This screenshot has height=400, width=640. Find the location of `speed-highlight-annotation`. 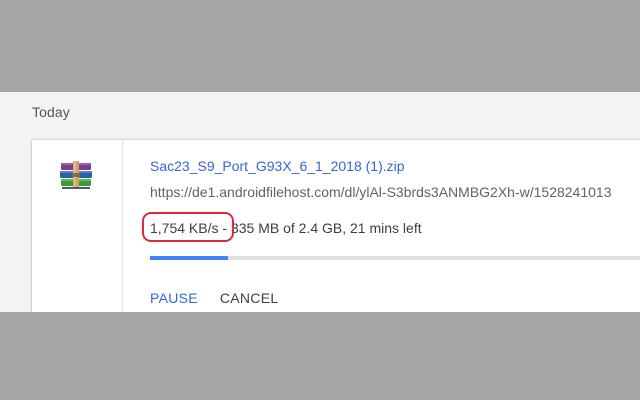

speed-highlight-annotation is located at coordinates (188, 227).